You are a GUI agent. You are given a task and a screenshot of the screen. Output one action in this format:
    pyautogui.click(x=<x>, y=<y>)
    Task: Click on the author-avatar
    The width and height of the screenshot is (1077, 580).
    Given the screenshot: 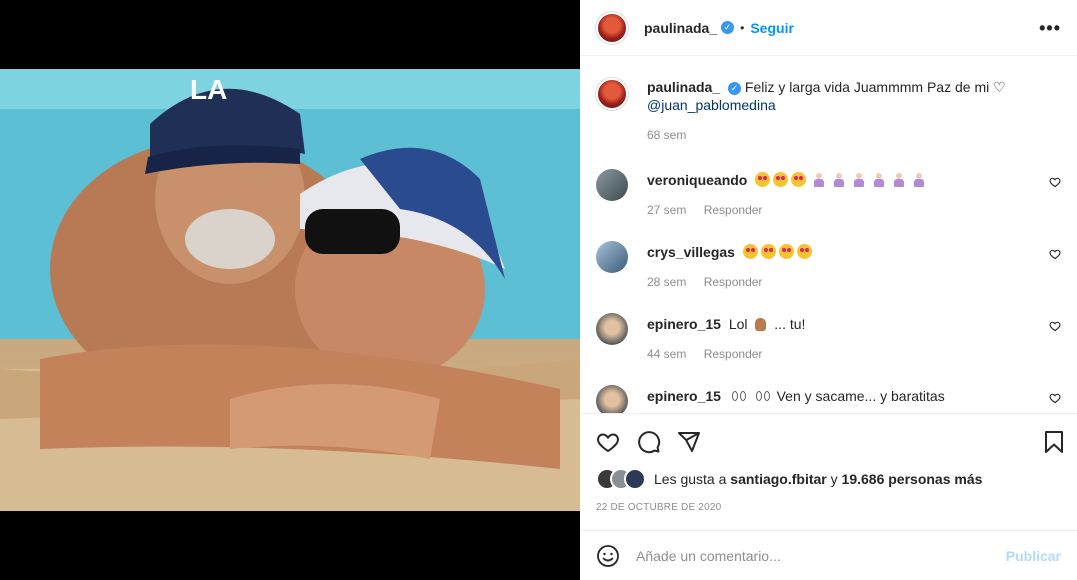 What is the action you would take?
    pyautogui.click(x=612, y=27)
    